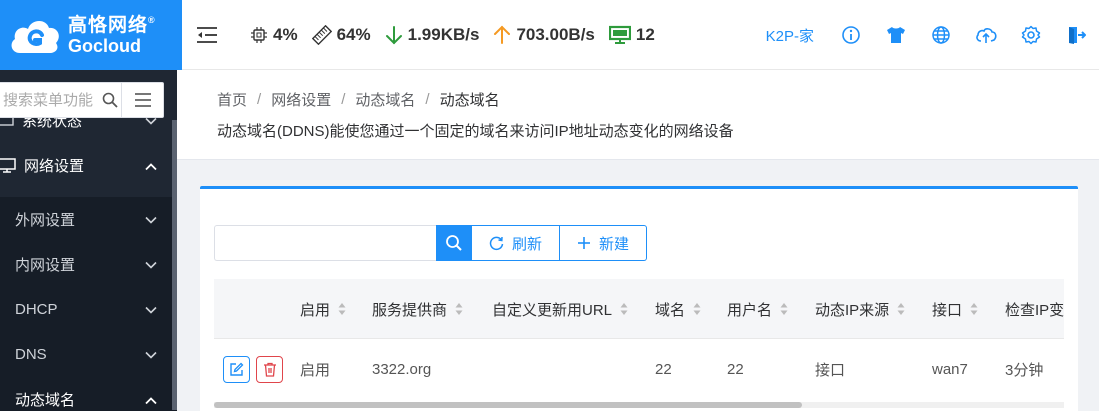 The image size is (1099, 411). I want to click on logout-icon, so click(1076, 35).